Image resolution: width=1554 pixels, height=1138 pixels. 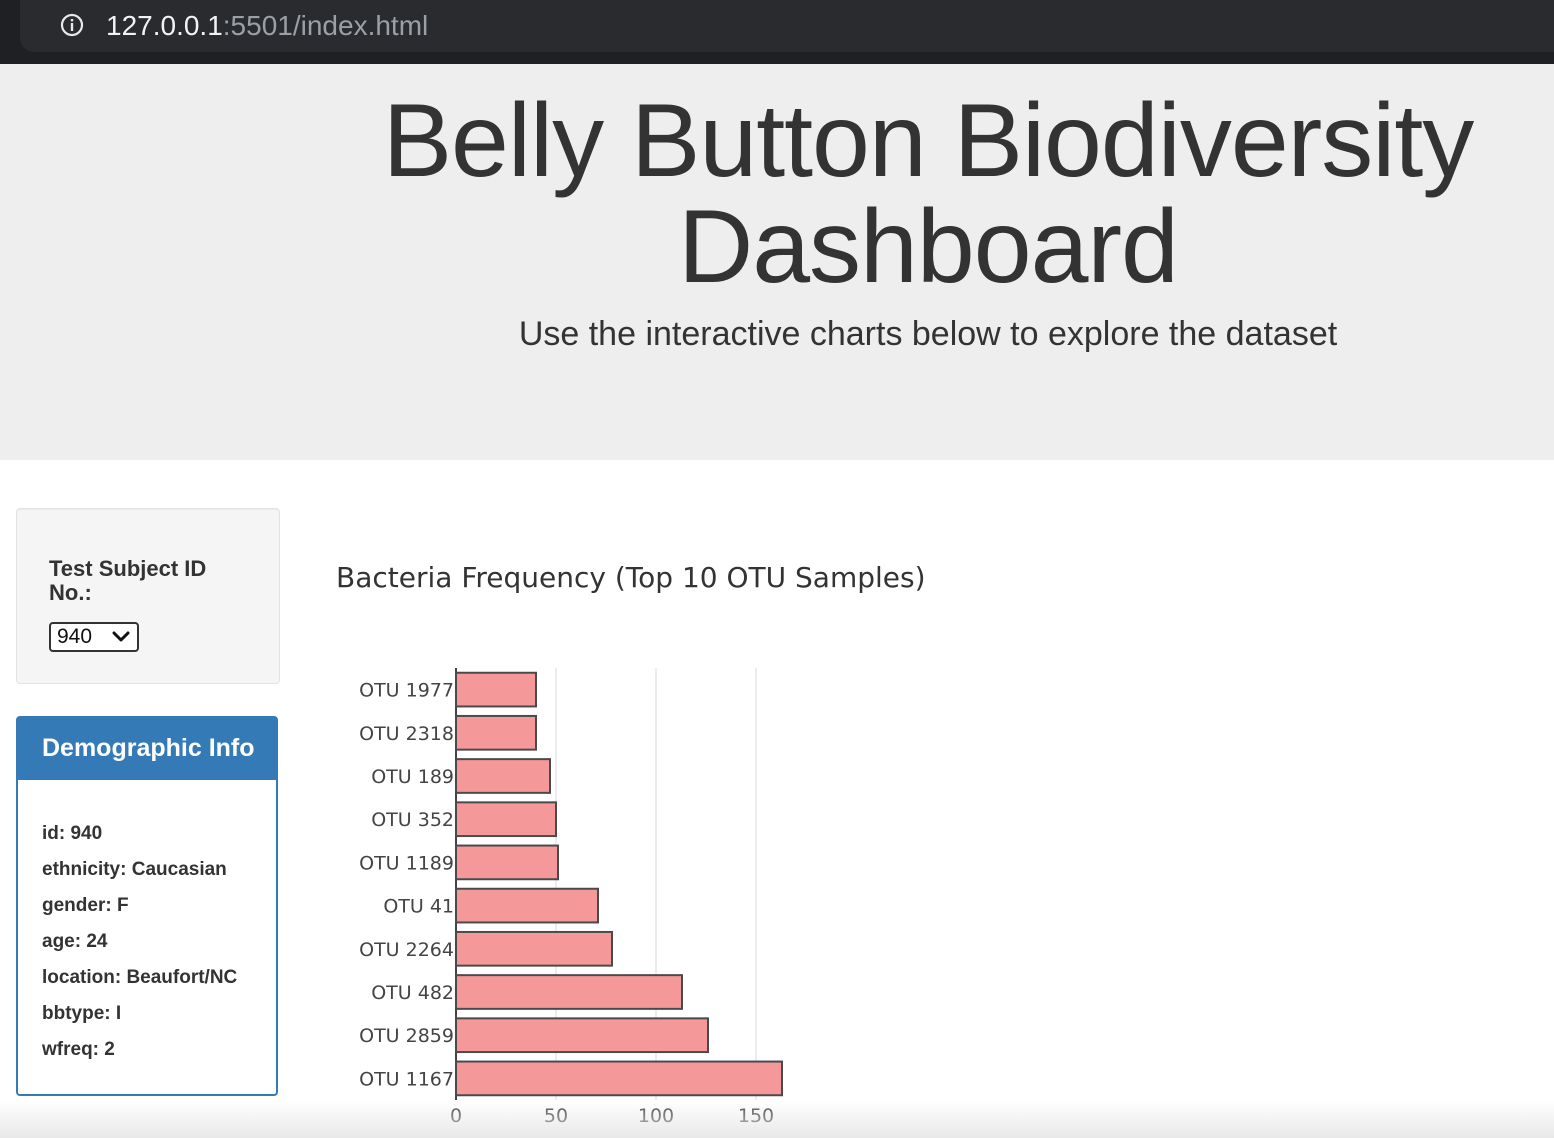 I want to click on y-tick-label: OTU 2859, so click(x=406, y=1036).